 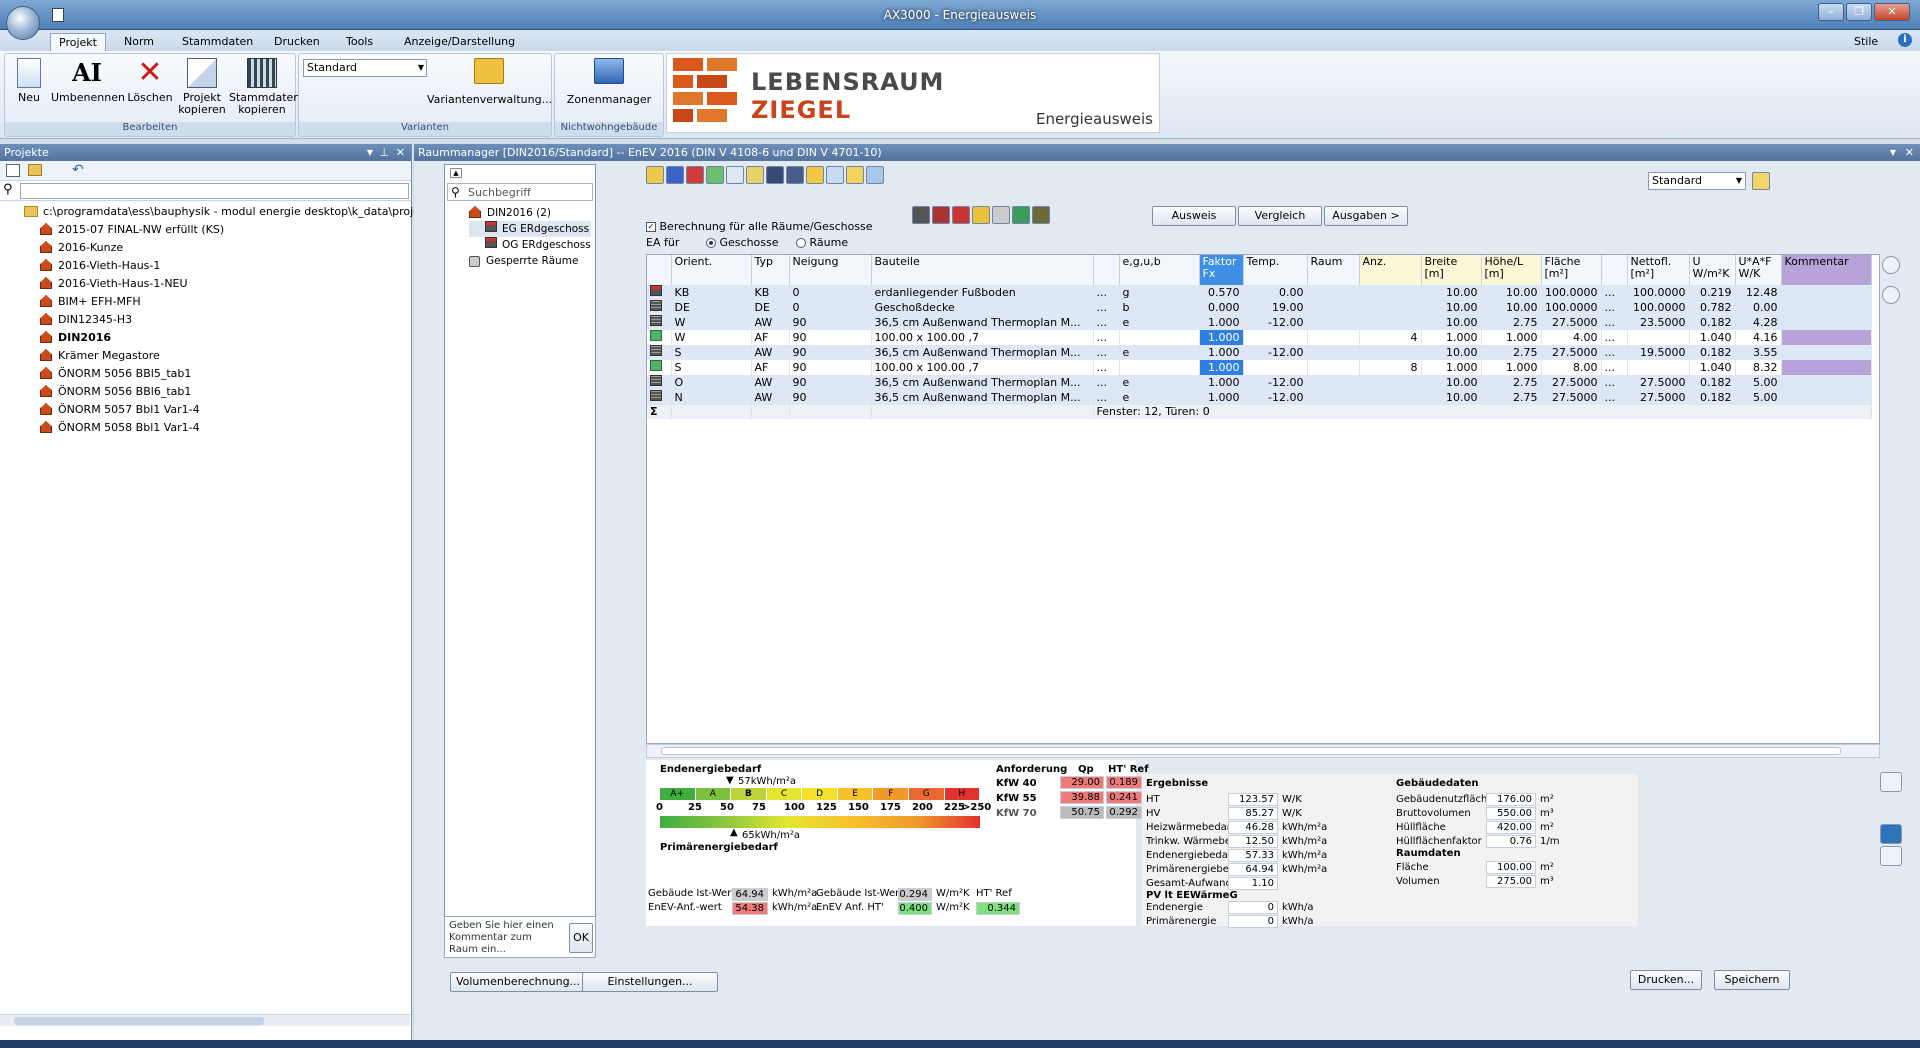 I want to click on tab-anzeige: Anzeige/Darstellung, so click(x=459, y=42).